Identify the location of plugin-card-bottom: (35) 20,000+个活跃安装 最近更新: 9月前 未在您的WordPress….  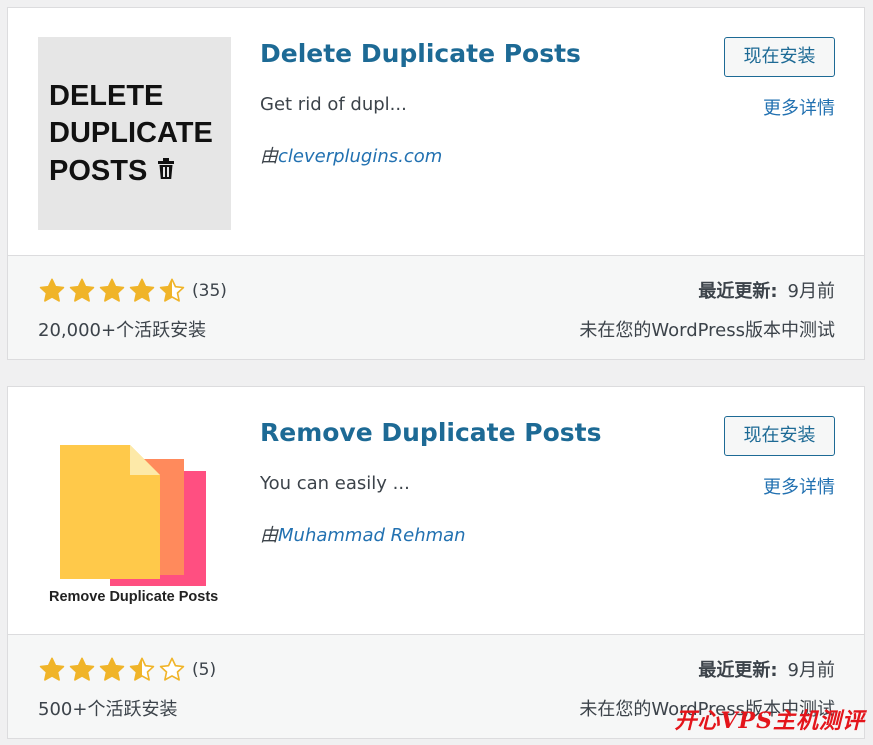
(436, 307).